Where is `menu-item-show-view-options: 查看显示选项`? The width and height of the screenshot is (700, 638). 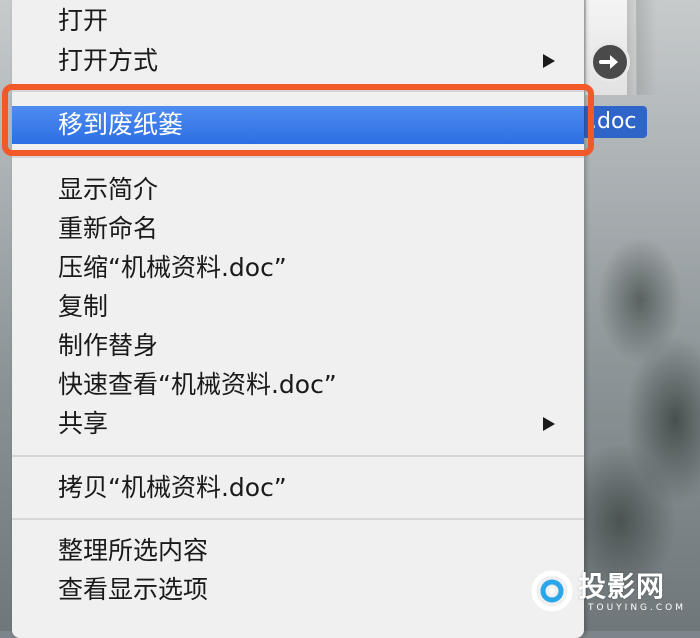
menu-item-show-view-options: 查看显示选项 is located at coordinates (298, 590).